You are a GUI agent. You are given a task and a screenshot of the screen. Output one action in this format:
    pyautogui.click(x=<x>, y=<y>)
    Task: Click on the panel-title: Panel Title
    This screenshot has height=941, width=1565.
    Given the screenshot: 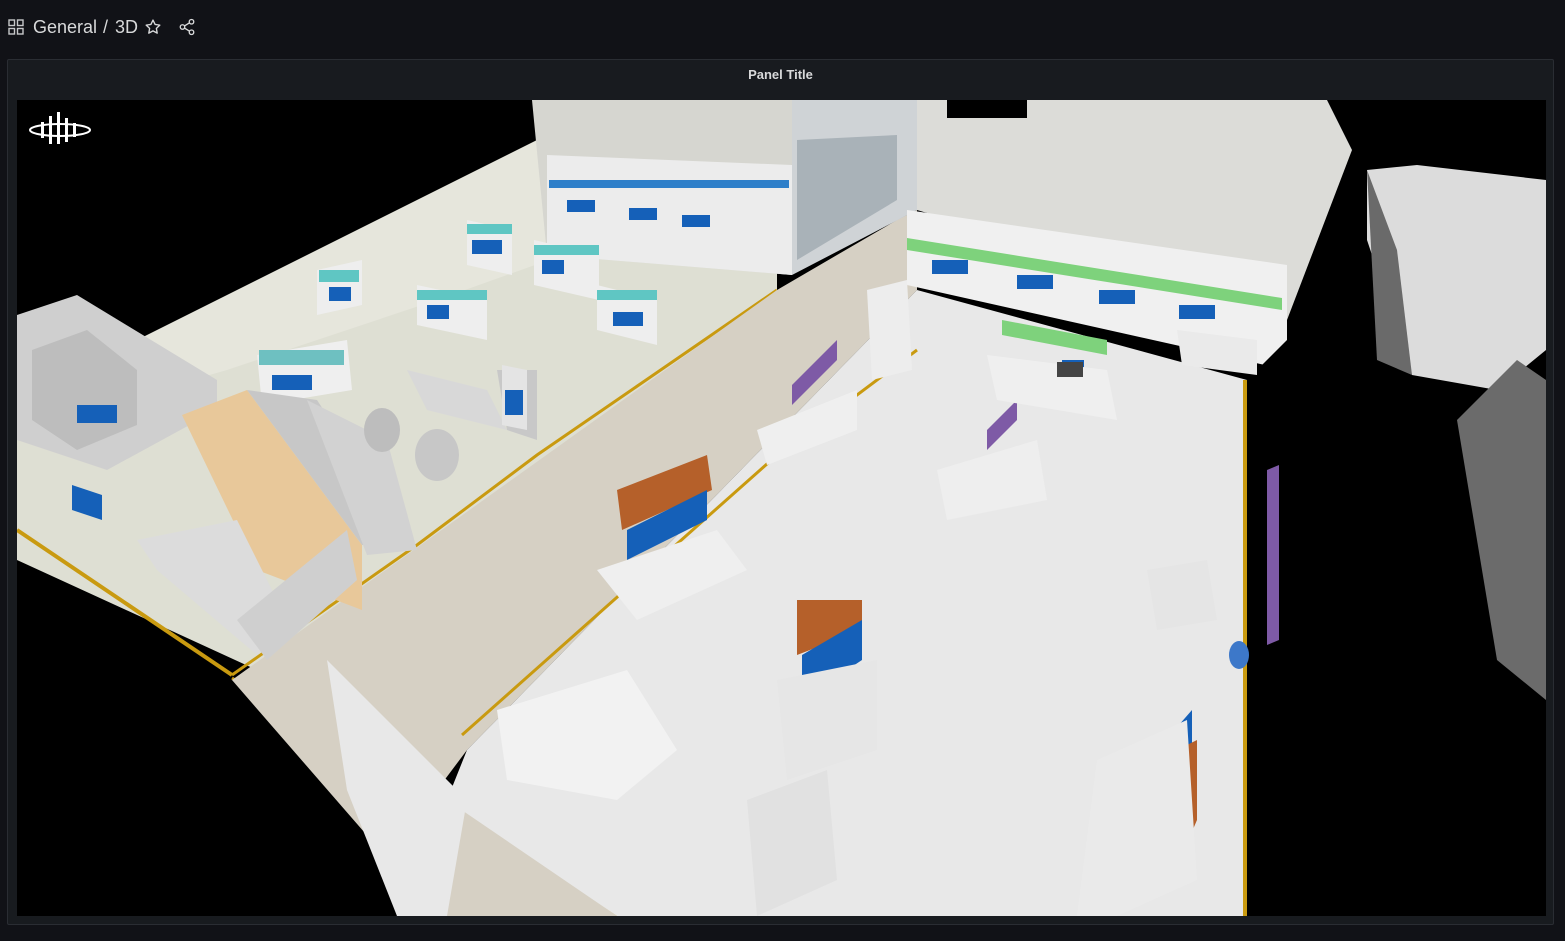 What is the action you would take?
    pyautogui.click(x=780, y=75)
    